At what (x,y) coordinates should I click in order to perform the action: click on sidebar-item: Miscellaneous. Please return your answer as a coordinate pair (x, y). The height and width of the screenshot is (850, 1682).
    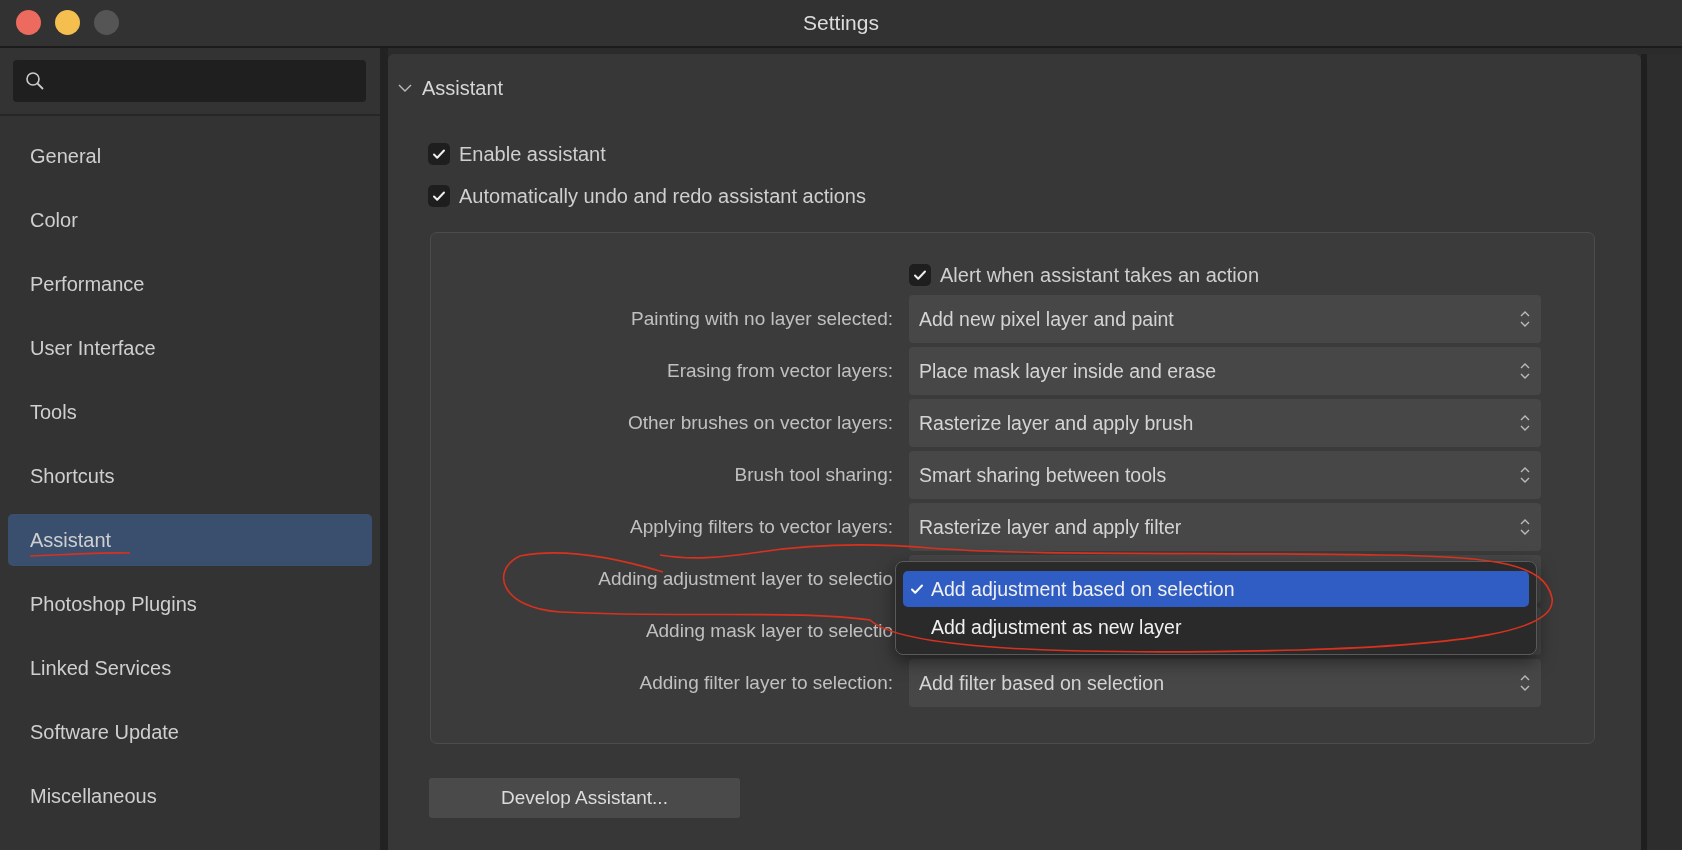
    Looking at the image, I should click on (190, 796).